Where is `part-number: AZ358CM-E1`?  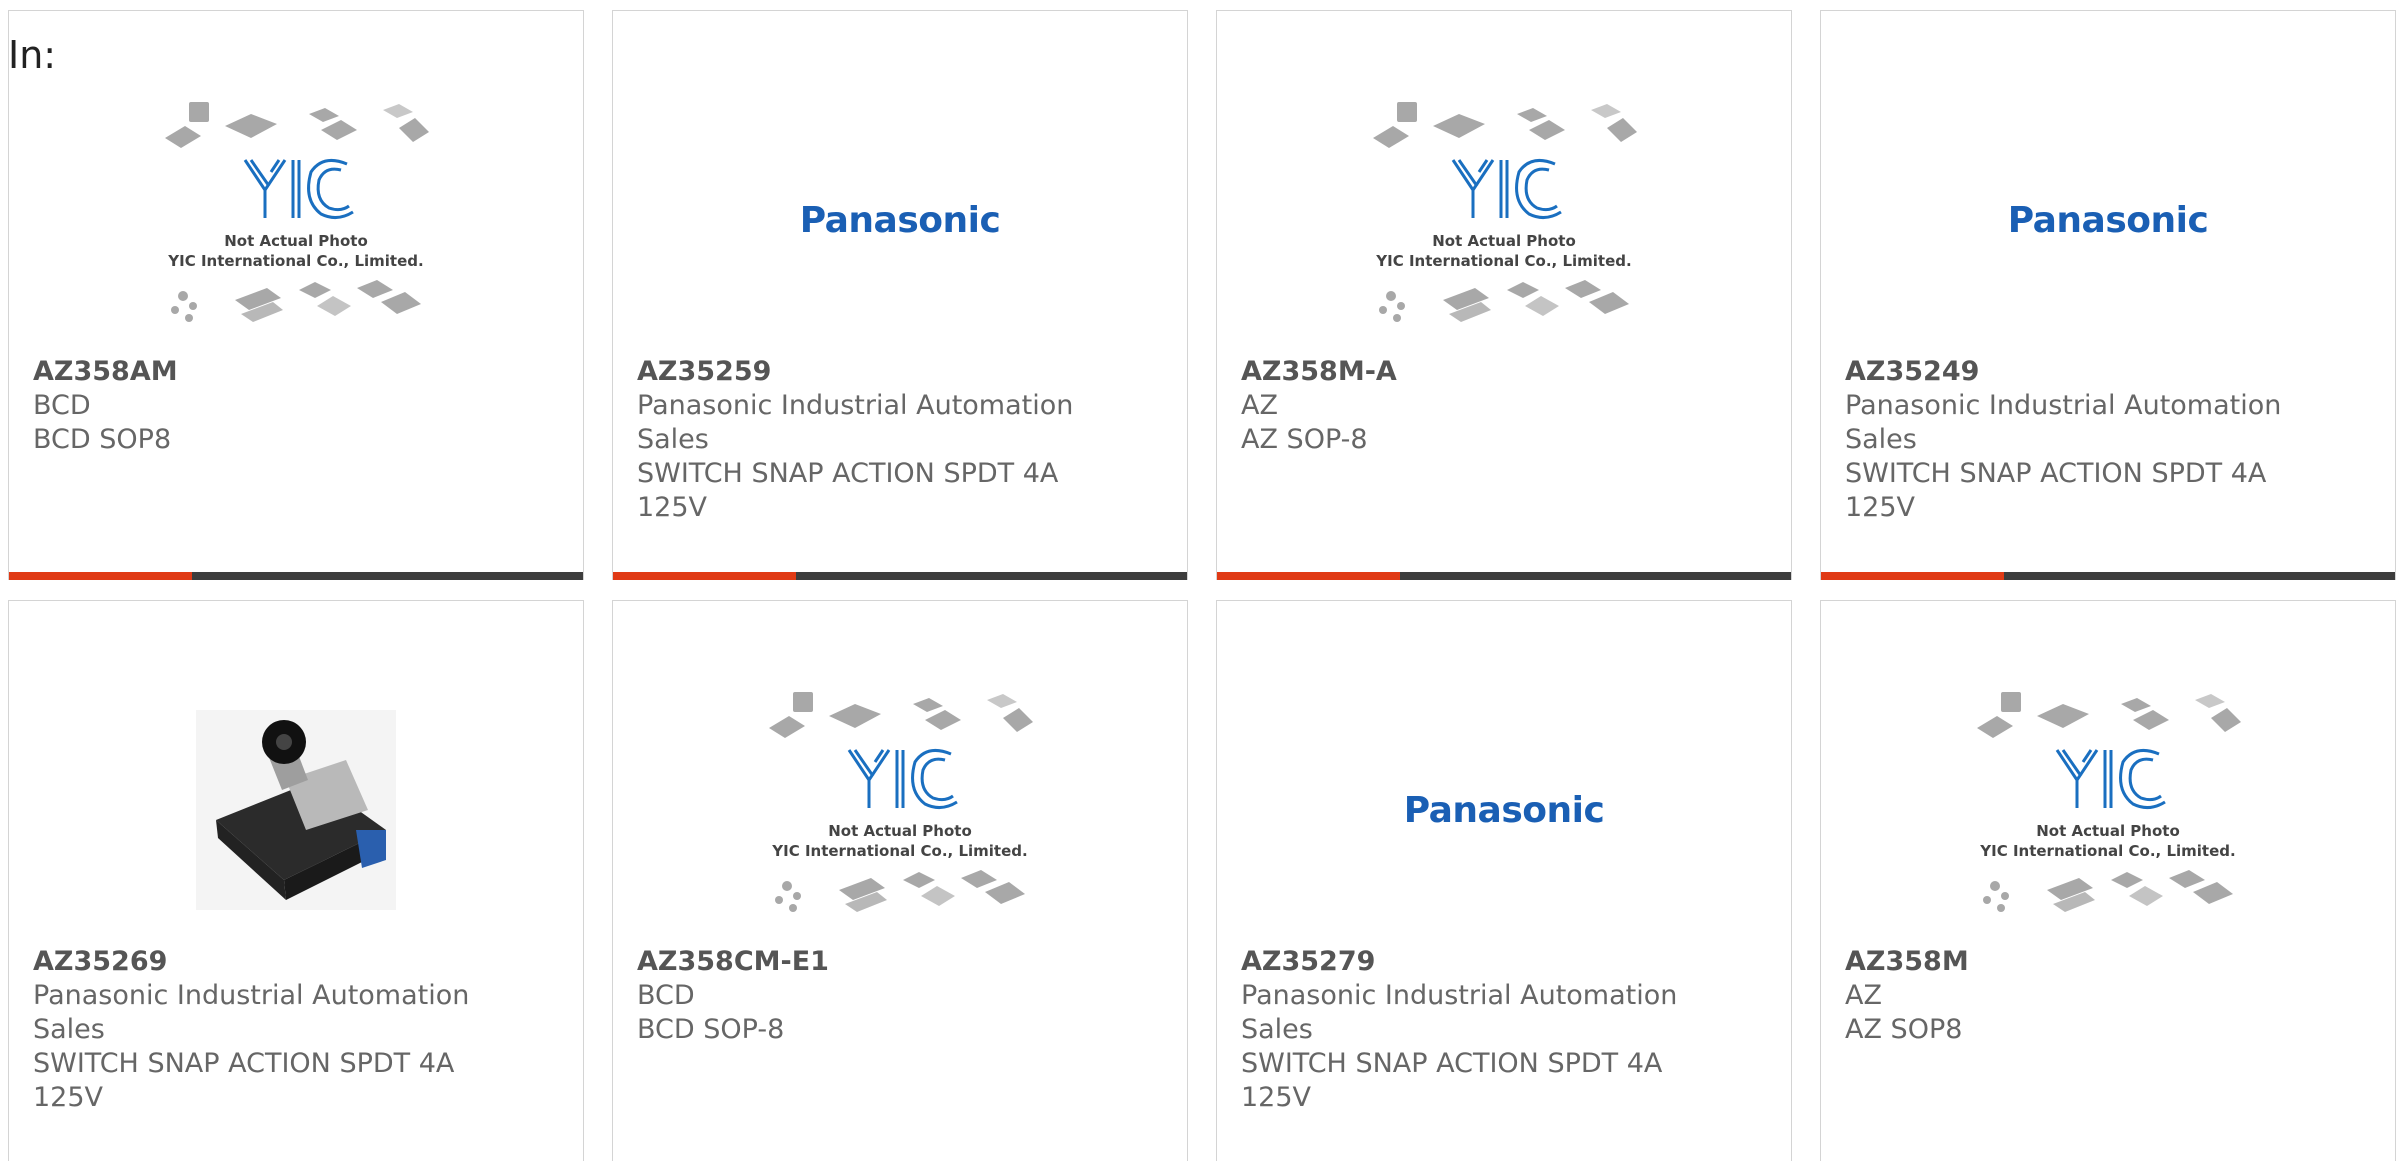
part-number: AZ358CM-E1 is located at coordinates (902, 962).